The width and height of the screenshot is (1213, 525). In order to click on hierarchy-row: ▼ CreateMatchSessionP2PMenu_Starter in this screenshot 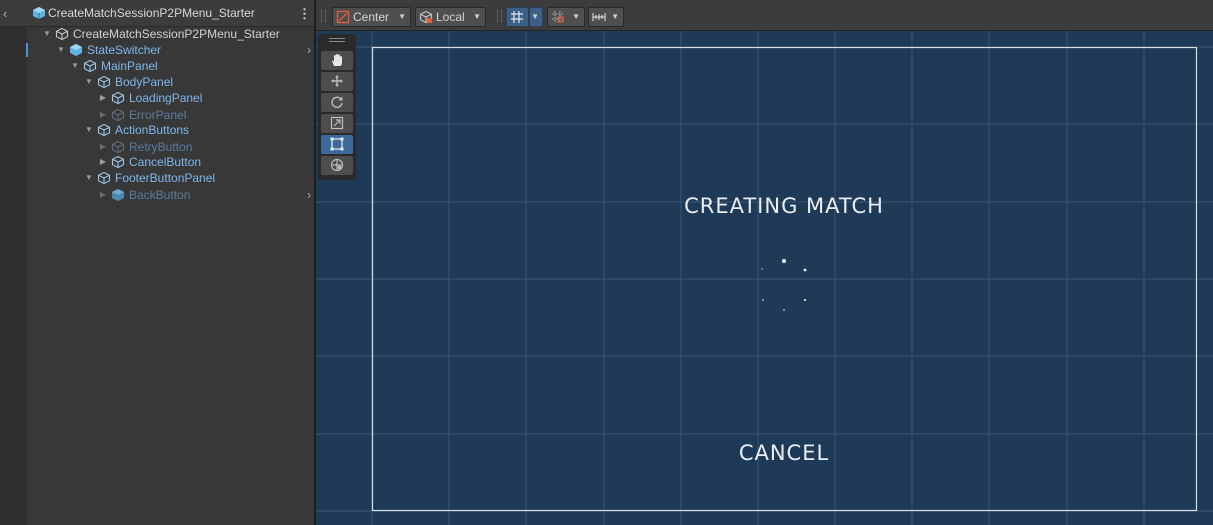, I will do `click(170, 34)`.